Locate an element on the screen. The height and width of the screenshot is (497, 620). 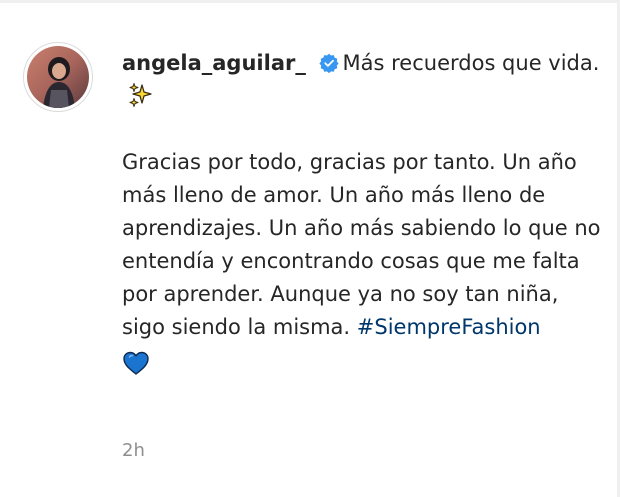
top-divider is located at coordinates (310, 1).